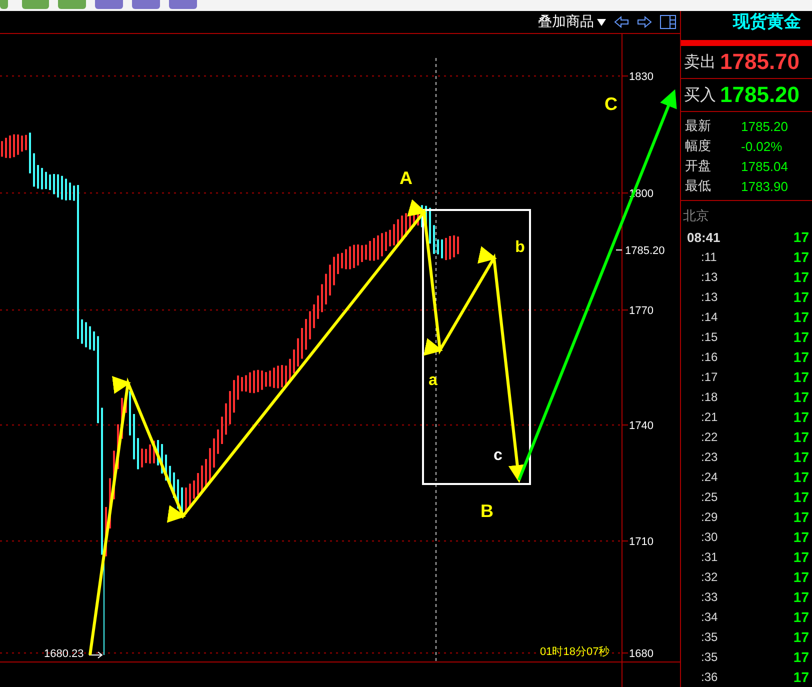  What do you see at coordinates (498, 455) in the screenshot?
I see `wave-label: c` at bounding box center [498, 455].